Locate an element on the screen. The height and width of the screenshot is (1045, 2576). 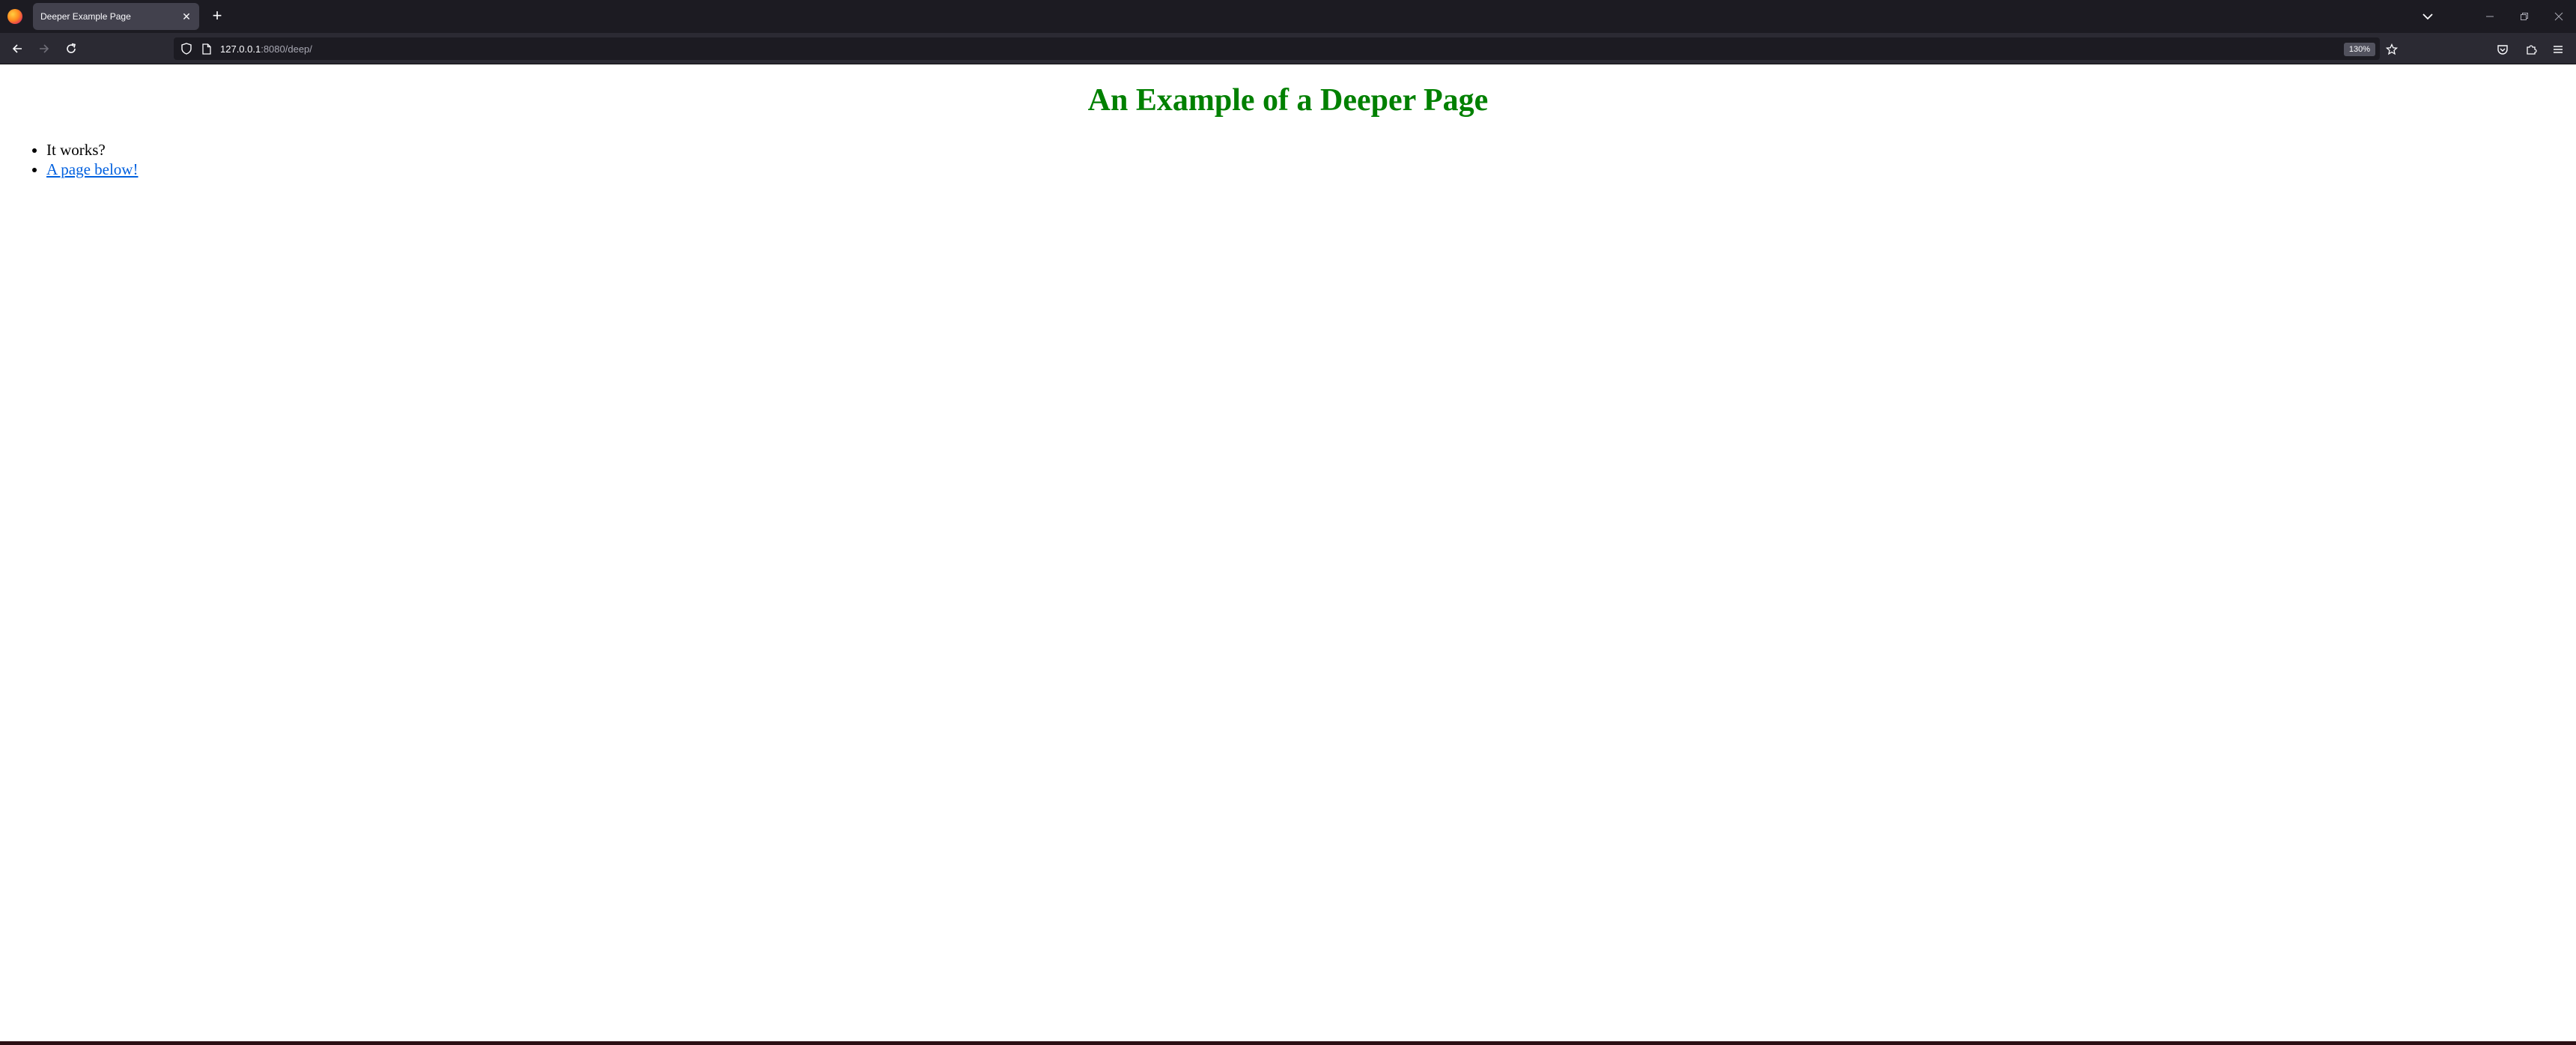
site-info-button is located at coordinates (207, 48).